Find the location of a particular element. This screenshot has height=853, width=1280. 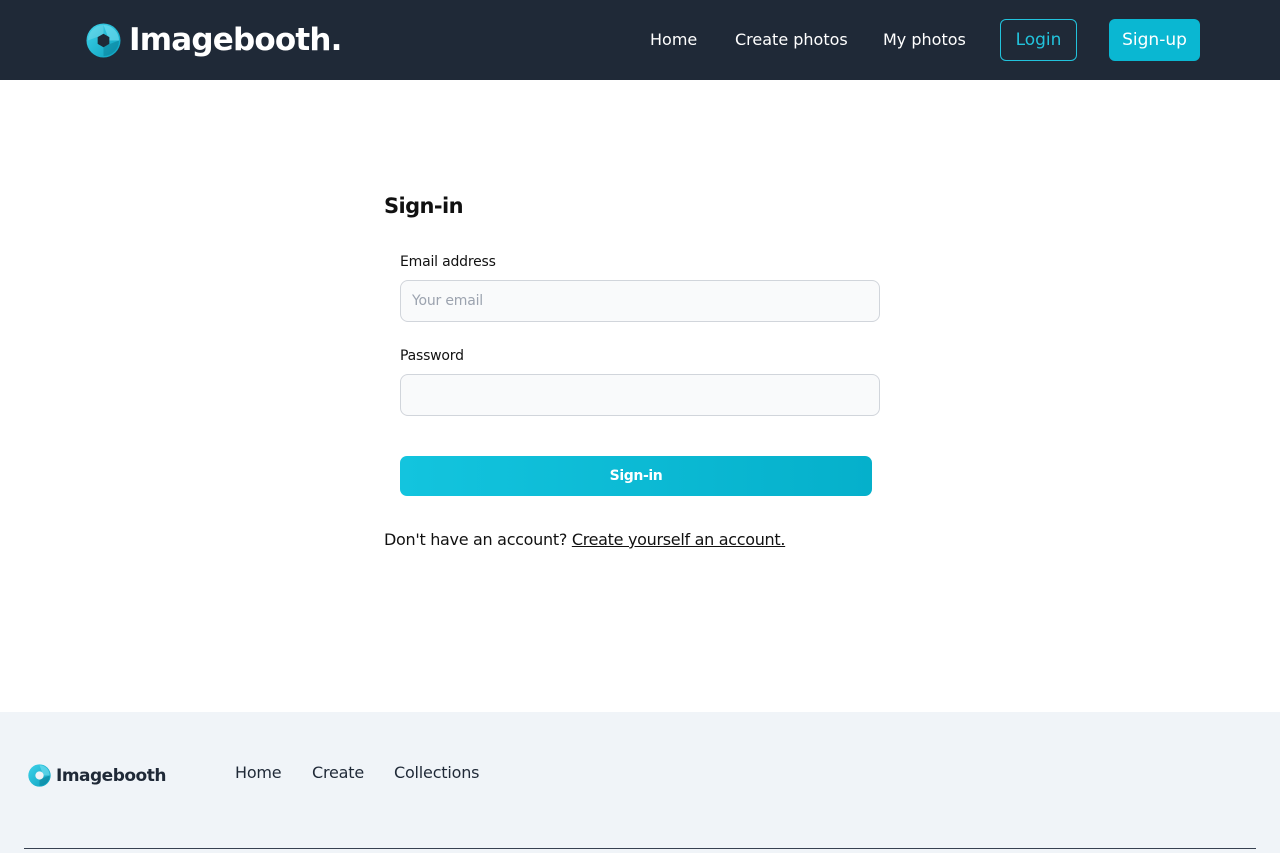

no-account-text: Don't have an account? is located at coordinates (476, 539).